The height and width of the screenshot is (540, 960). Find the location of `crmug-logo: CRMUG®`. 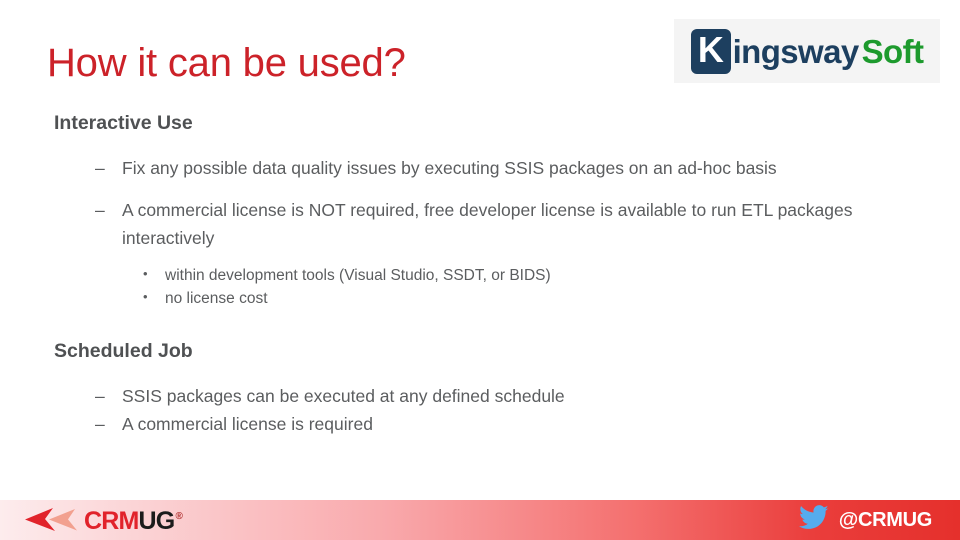

crmug-logo: CRMUG® is located at coordinates (103, 520).